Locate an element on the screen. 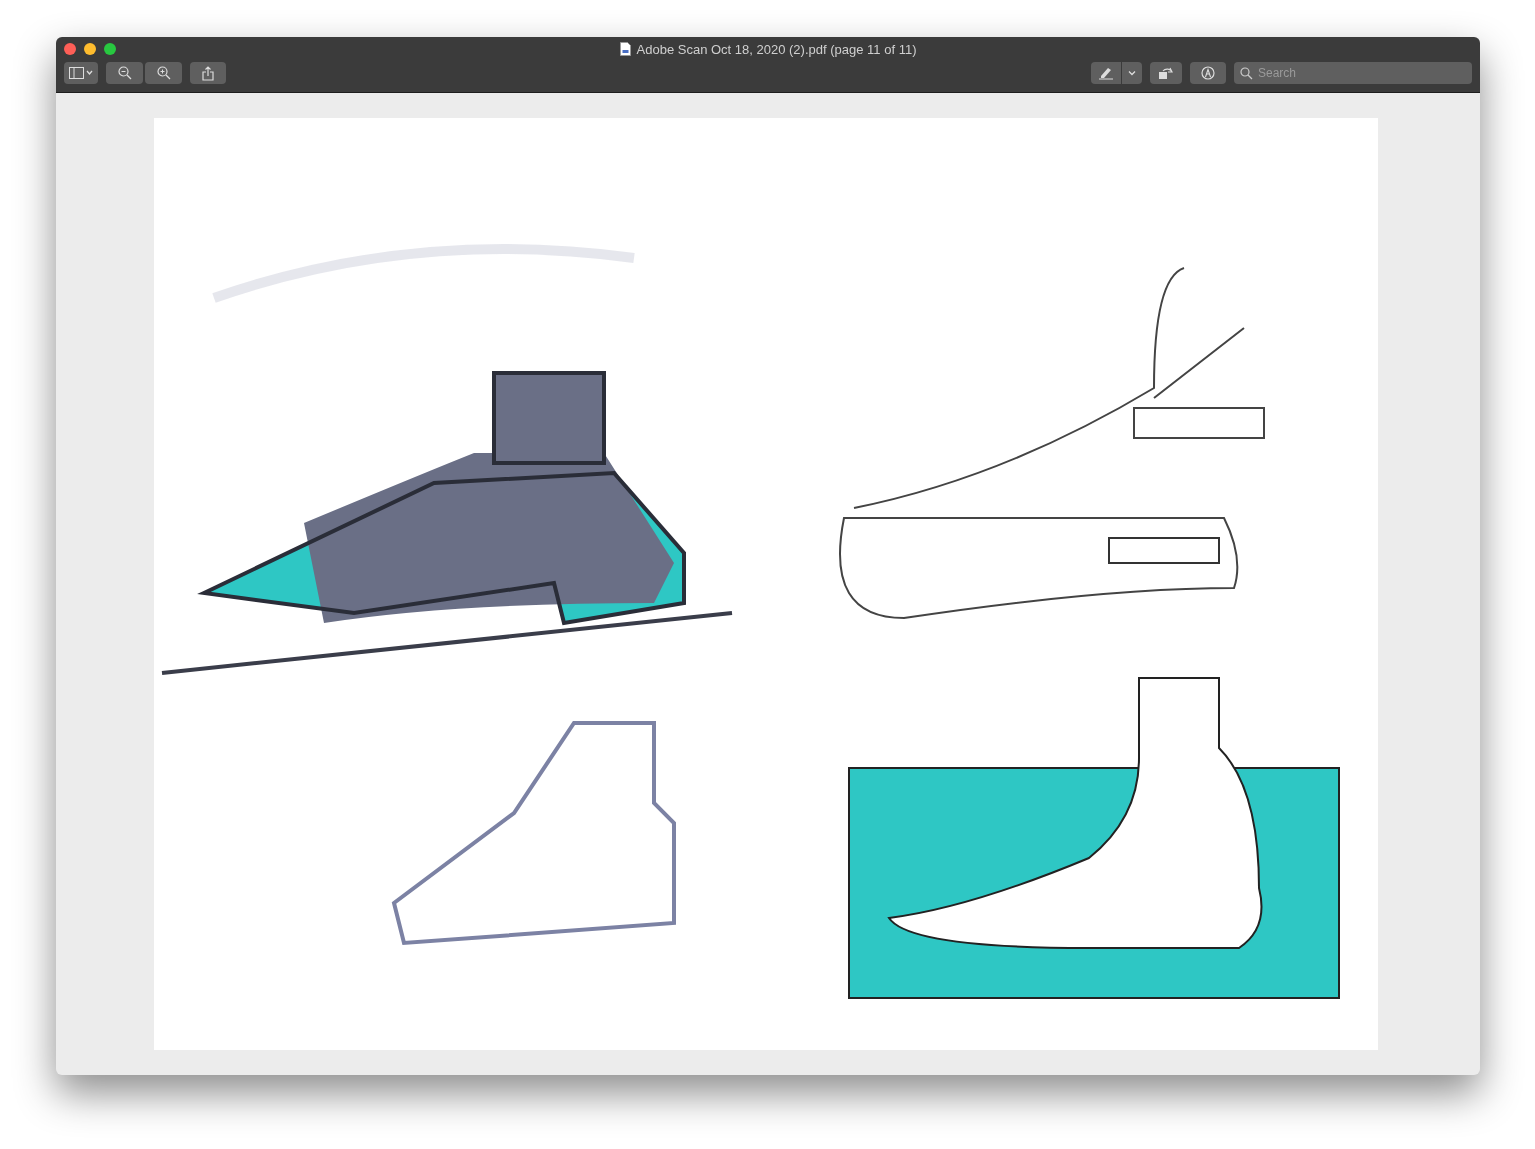 Image resolution: width=1535 pixels, height=1149 pixels. share-icon is located at coordinates (208, 73).